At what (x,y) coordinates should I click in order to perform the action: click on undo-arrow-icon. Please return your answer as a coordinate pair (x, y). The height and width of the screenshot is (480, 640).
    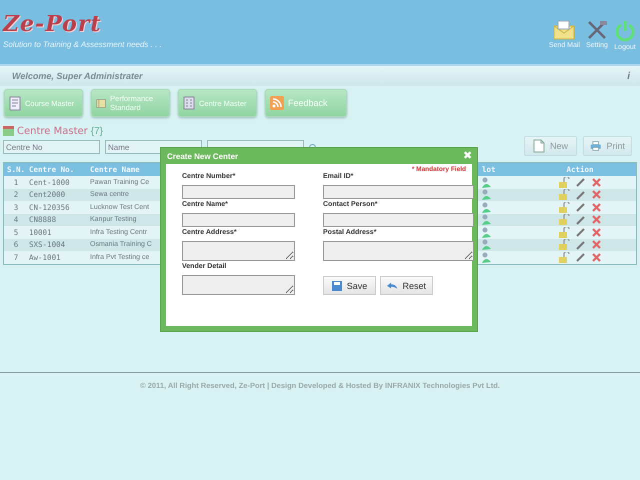
    Looking at the image, I should click on (392, 285).